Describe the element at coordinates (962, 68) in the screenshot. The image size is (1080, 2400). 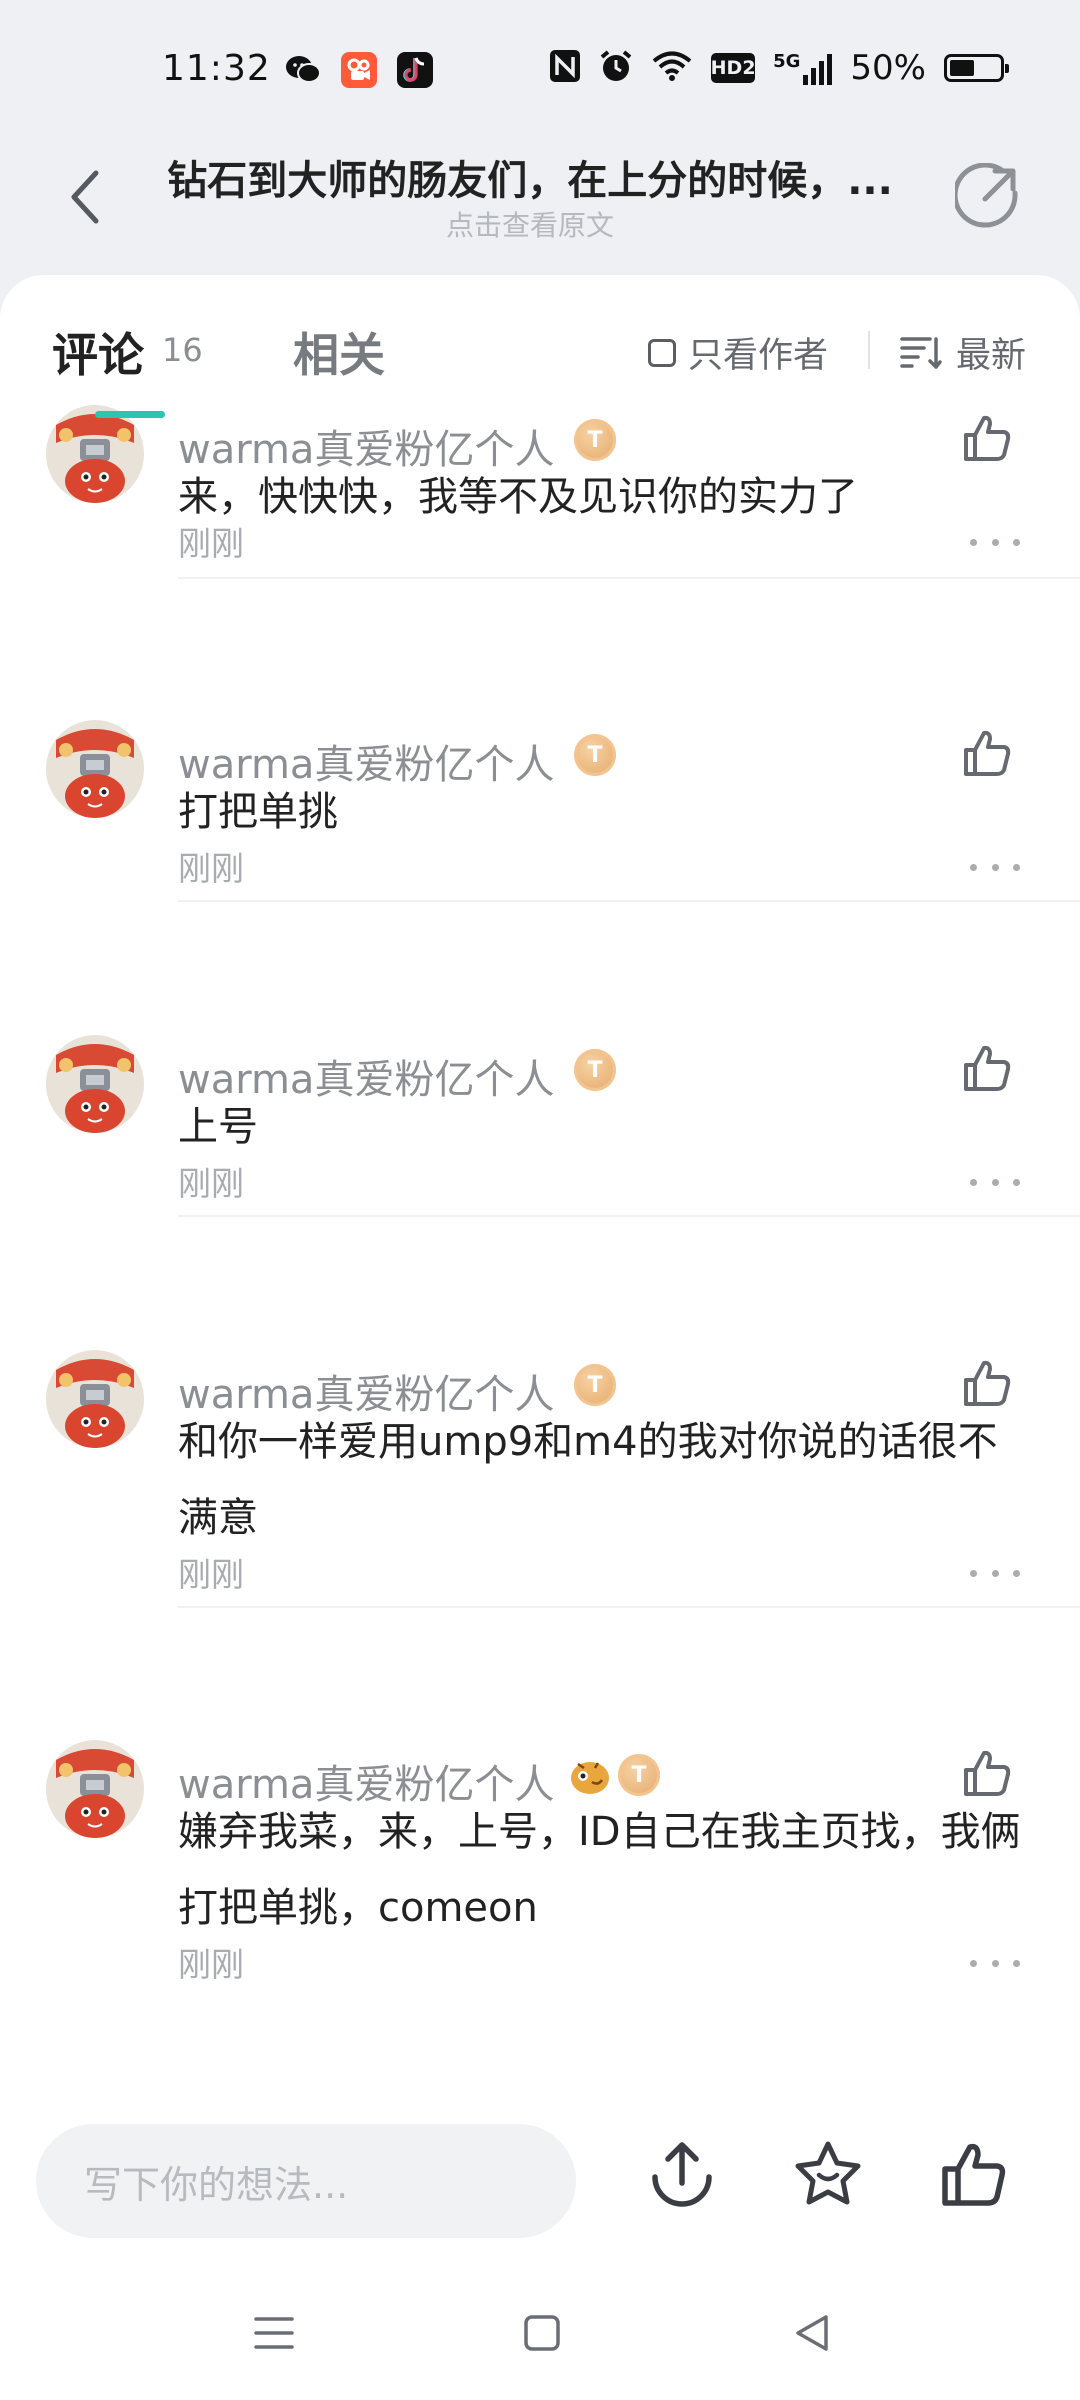
I see `battery-level` at that location.